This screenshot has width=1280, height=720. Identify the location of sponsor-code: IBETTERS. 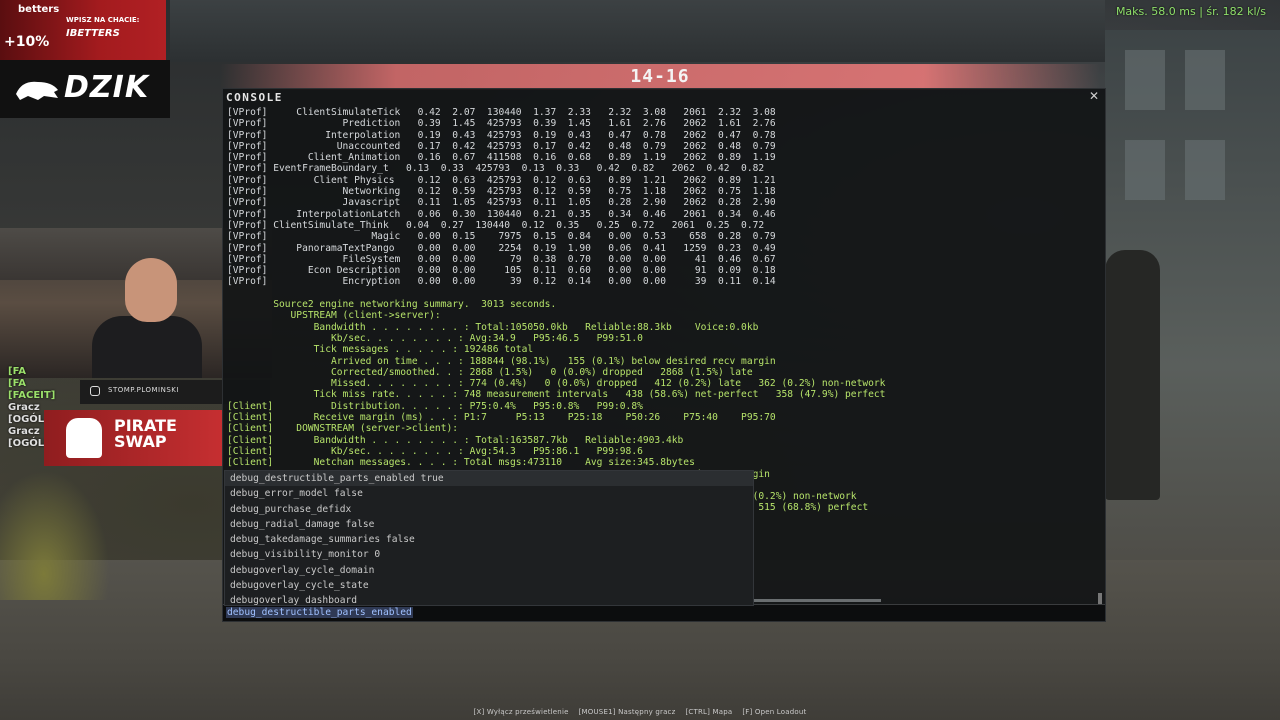
(93, 33).